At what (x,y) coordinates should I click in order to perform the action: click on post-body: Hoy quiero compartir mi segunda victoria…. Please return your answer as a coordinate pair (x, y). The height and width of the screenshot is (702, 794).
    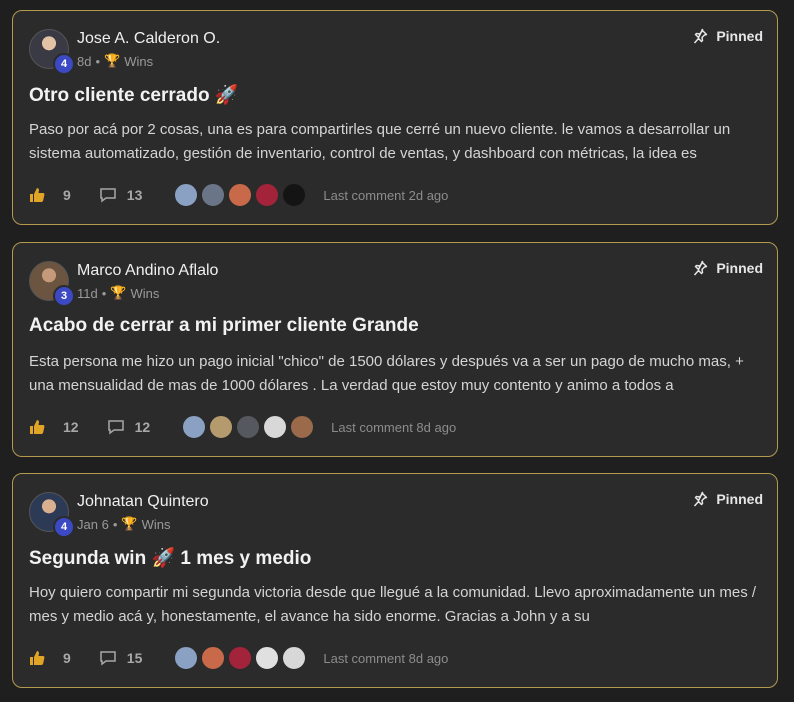
    Looking at the image, I should click on (398, 605).